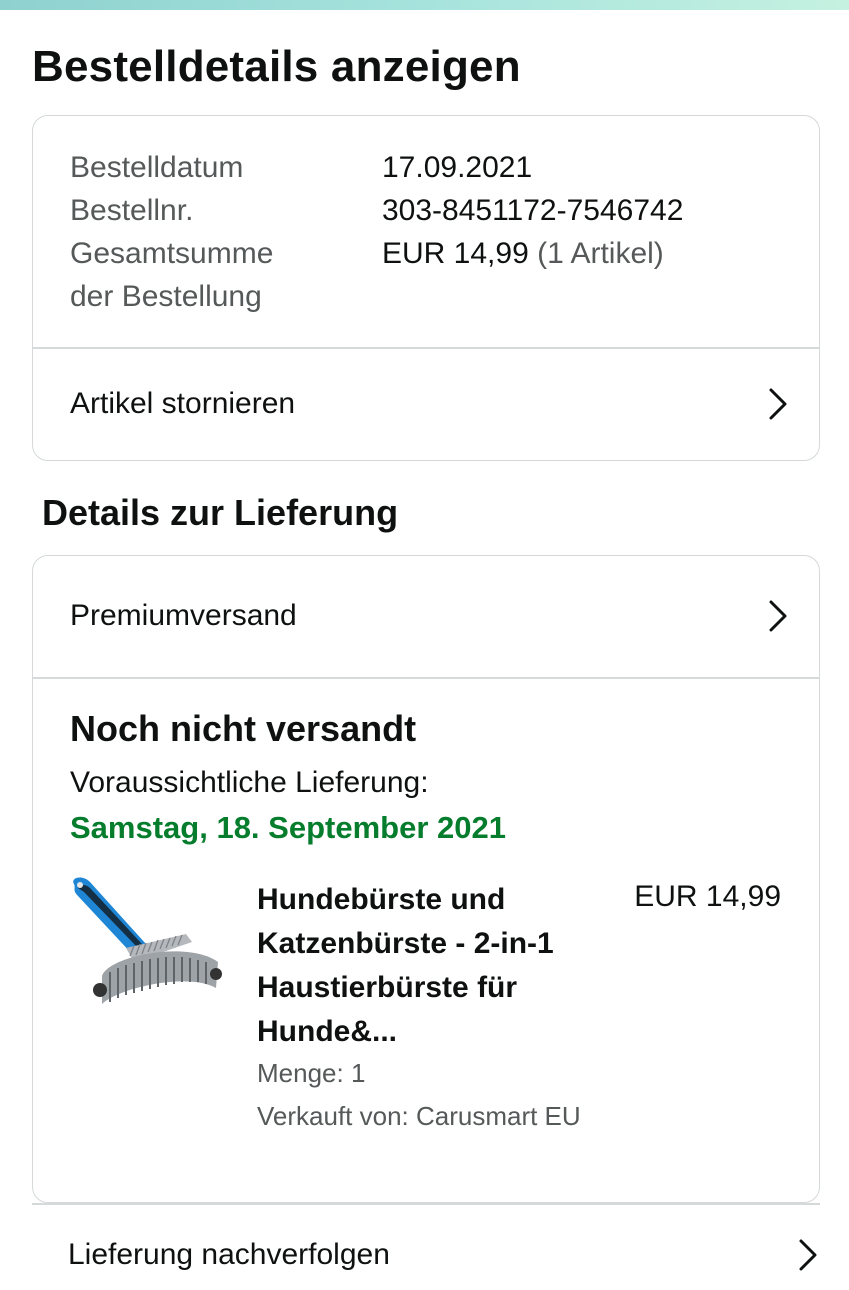 The height and width of the screenshot is (1290, 849). What do you see at coordinates (132, 210) in the screenshot?
I see `order-number-label: Bestellnr.` at bounding box center [132, 210].